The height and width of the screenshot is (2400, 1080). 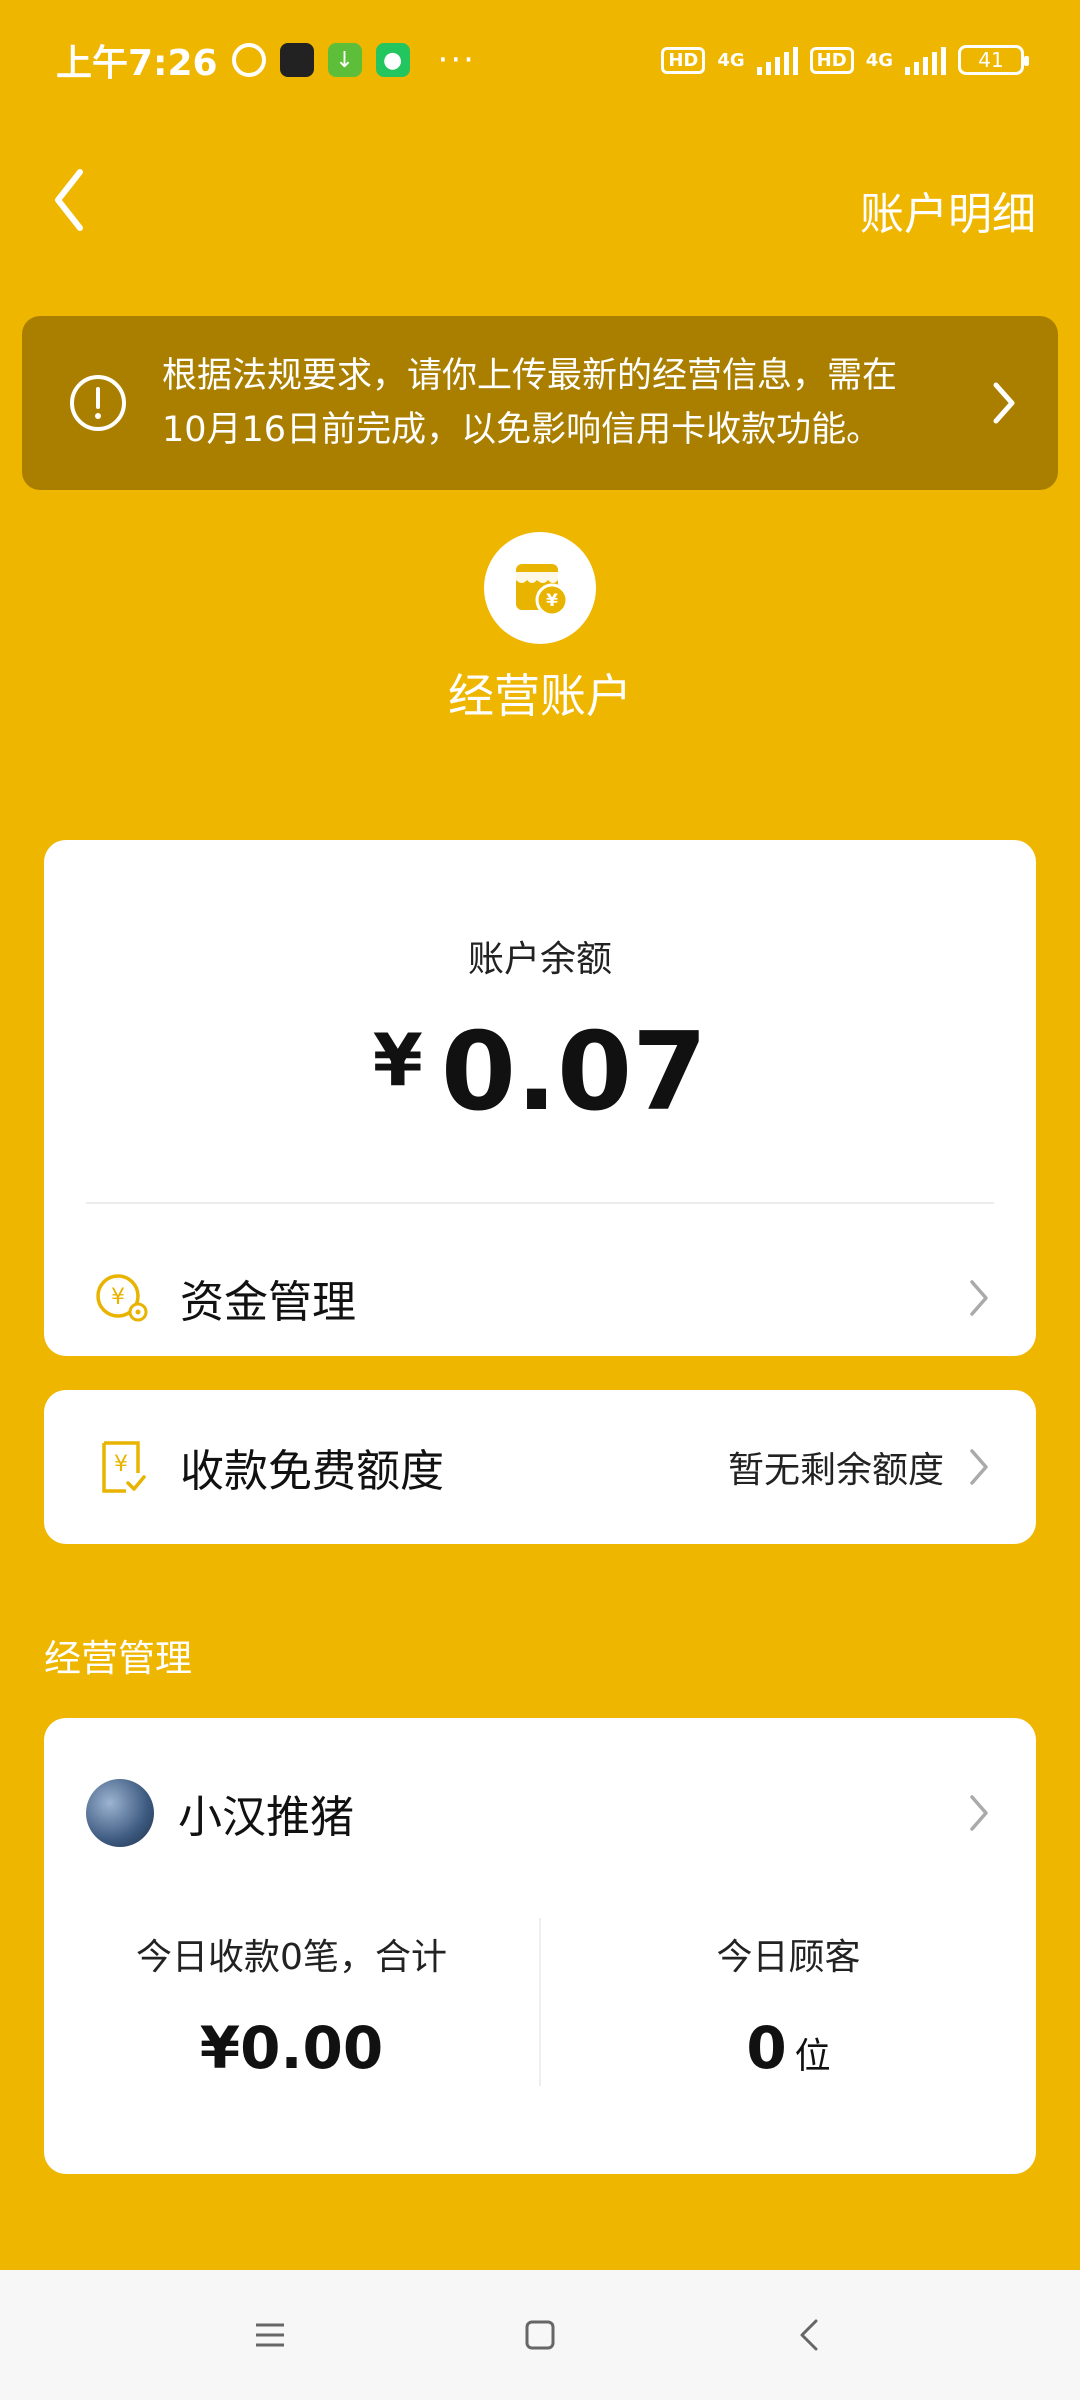 I want to click on account-title: 经营账户, so click(x=540, y=696).